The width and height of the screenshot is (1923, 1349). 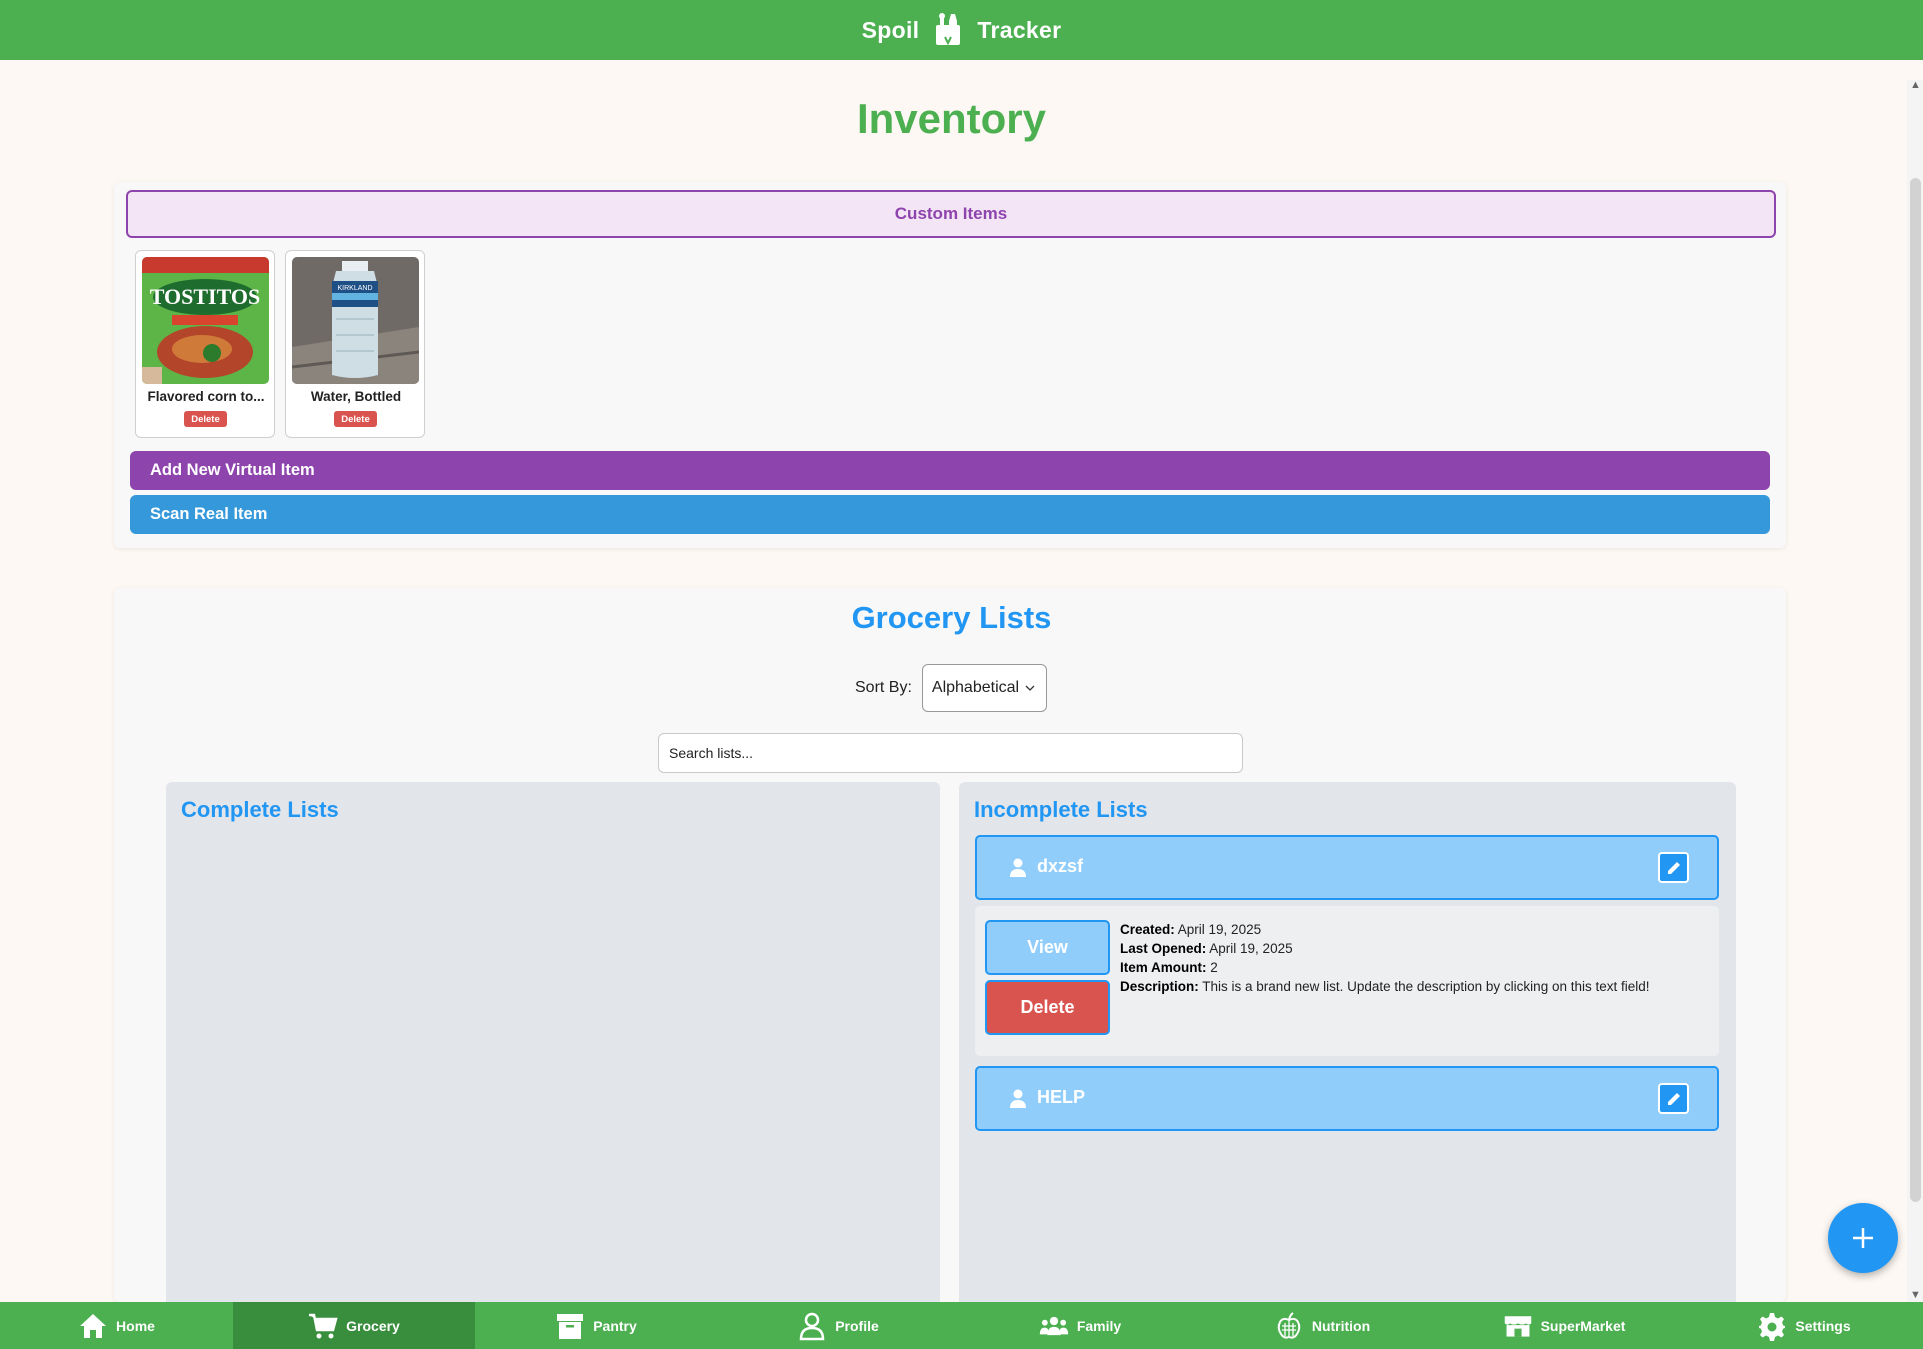 I want to click on grocery-bag-logo-icon, so click(x=948, y=29).